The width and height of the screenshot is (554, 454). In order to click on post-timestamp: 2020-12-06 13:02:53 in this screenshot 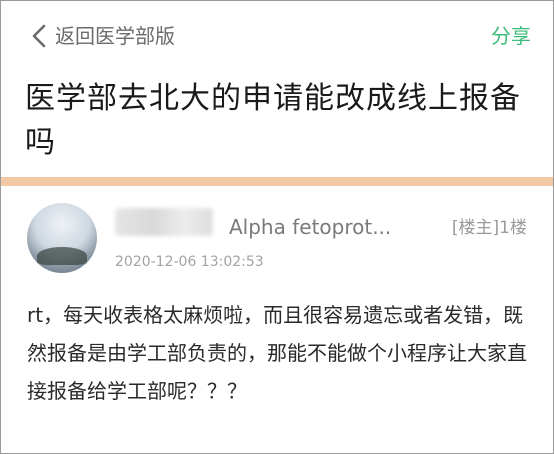, I will do `click(189, 262)`.